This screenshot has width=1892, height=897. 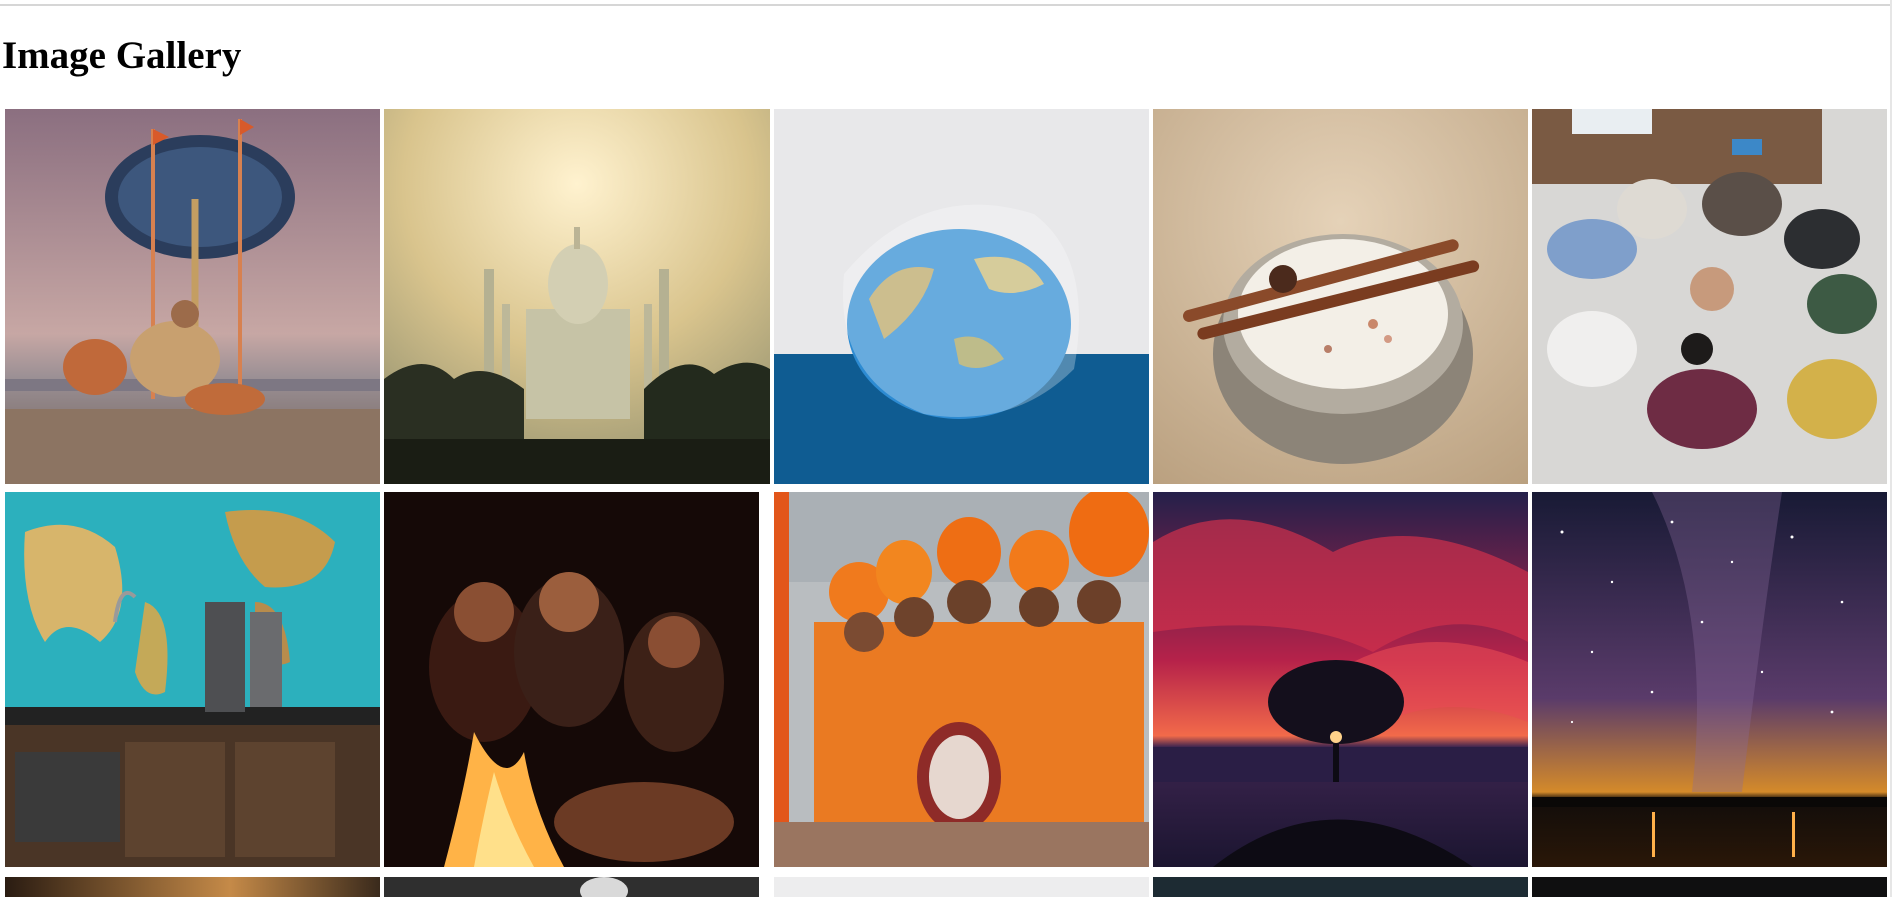 What do you see at coordinates (192, 679) in the screenshot?
I see `gallery-image-world-map-kitchen` at bounding box center [192, 679].